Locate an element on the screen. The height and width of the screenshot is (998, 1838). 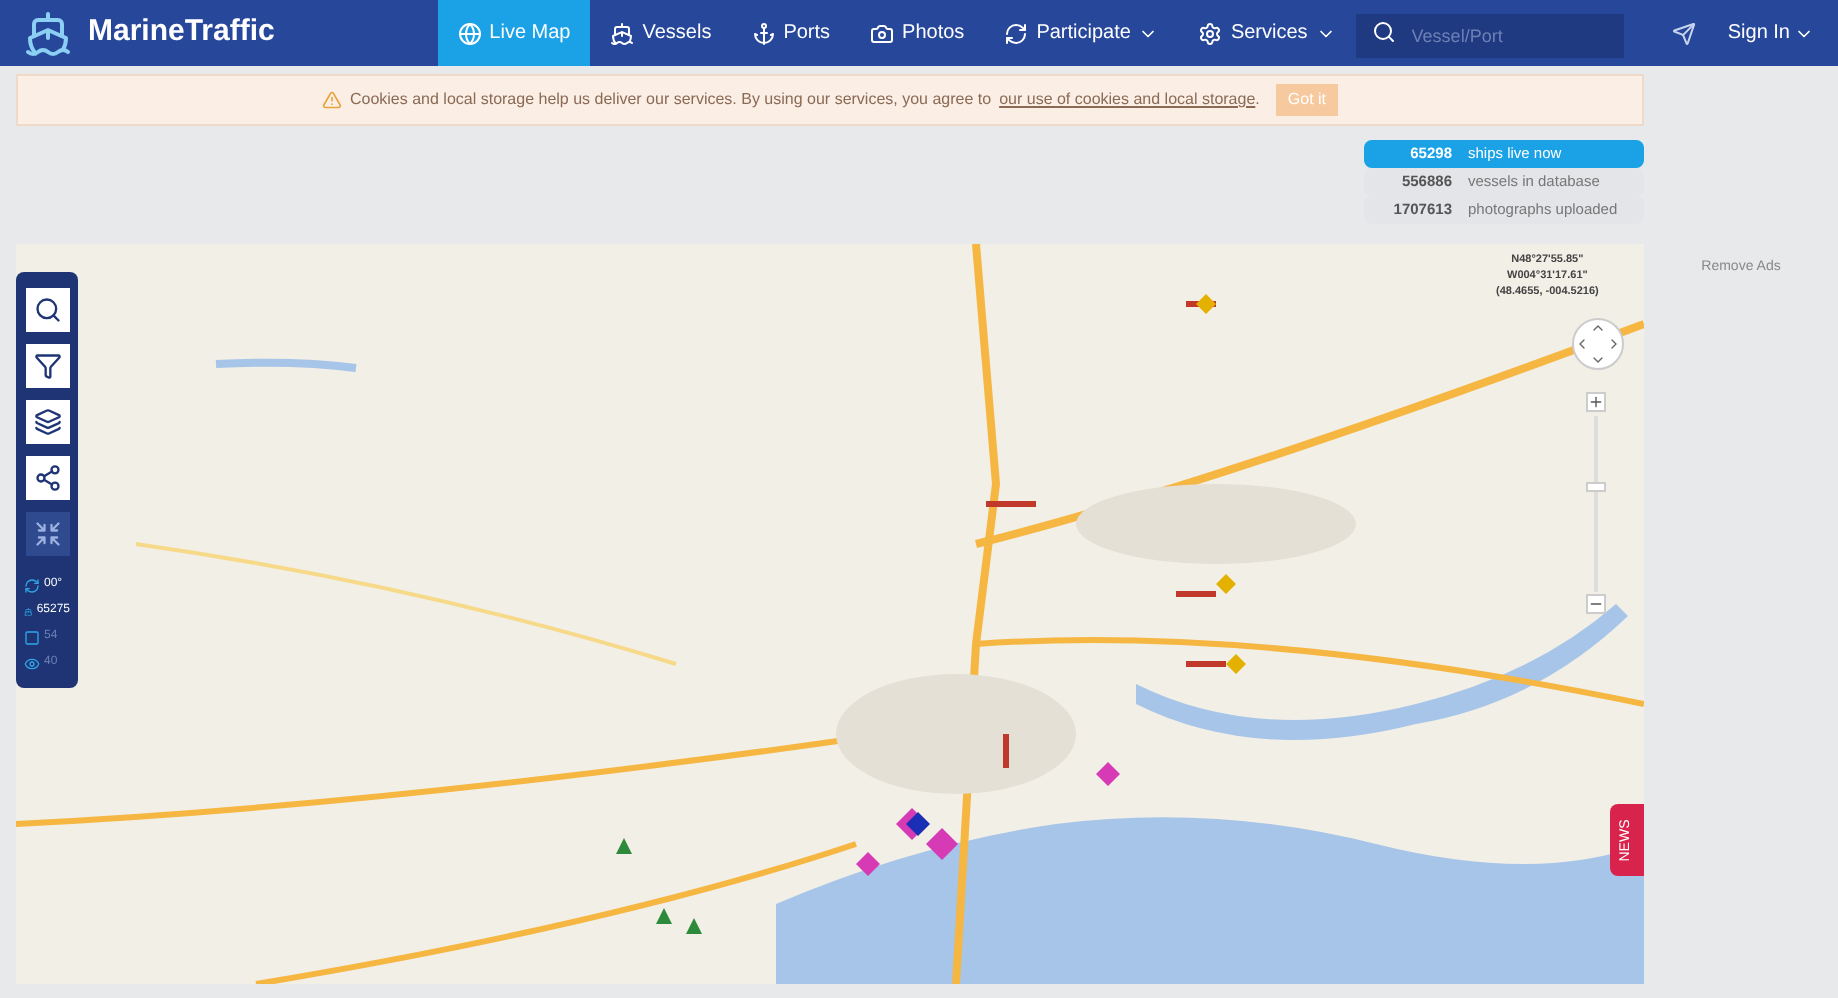
chevron-left-icon is located at coordinates (1582, 344).